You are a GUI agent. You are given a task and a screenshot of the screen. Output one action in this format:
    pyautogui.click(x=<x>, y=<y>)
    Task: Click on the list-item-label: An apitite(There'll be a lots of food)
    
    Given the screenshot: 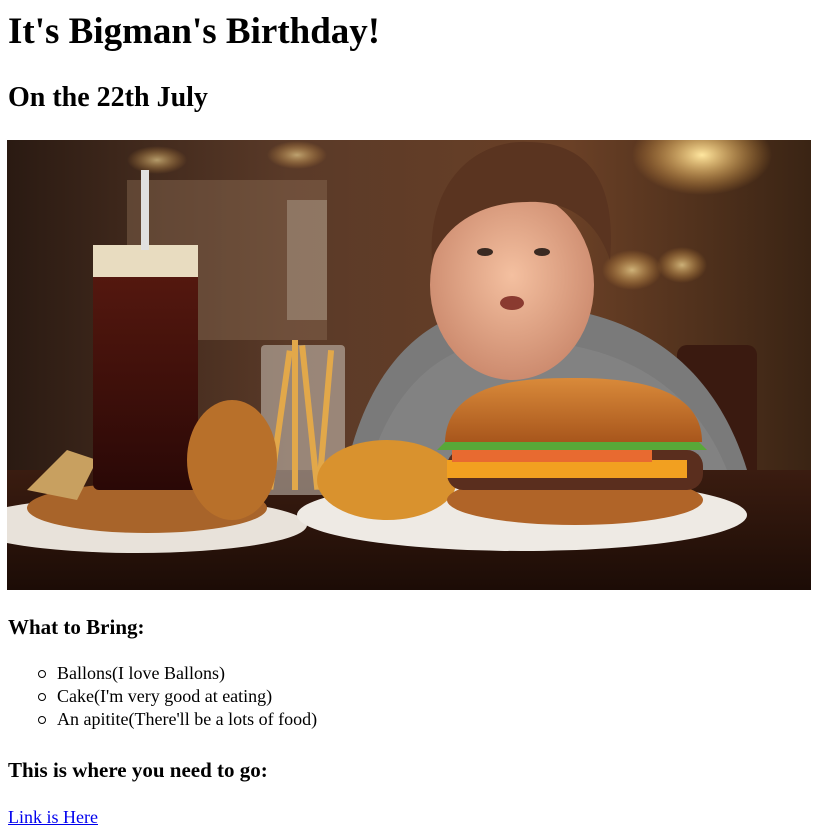 What is the action you would take?
    pyautogui.click(x=187, y=719)
    